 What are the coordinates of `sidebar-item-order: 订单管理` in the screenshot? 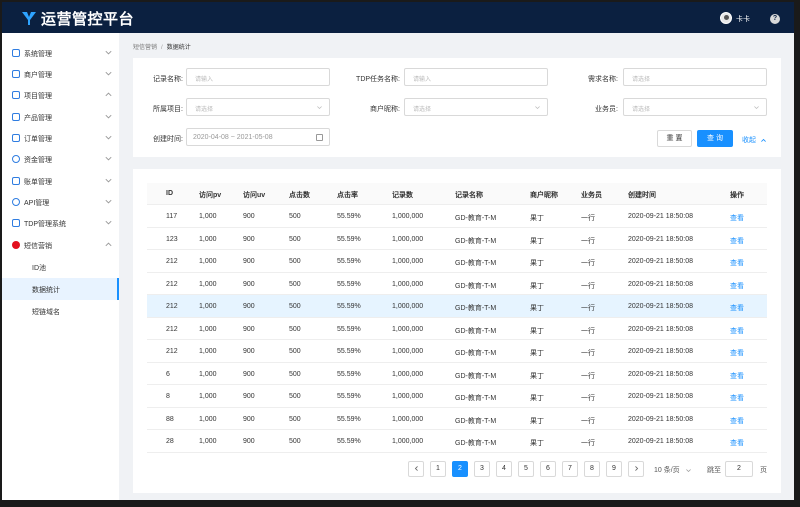 It's located at (60, 138).